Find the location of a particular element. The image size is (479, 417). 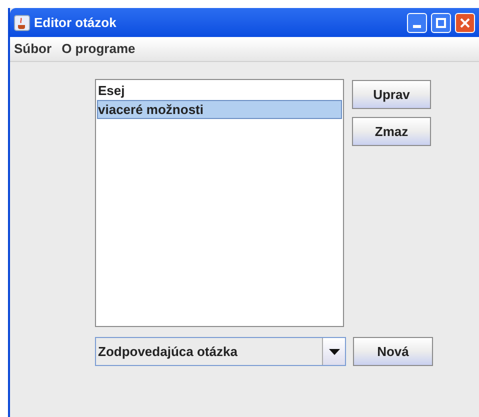

minimize-icon is located at coordinates (417, 26).